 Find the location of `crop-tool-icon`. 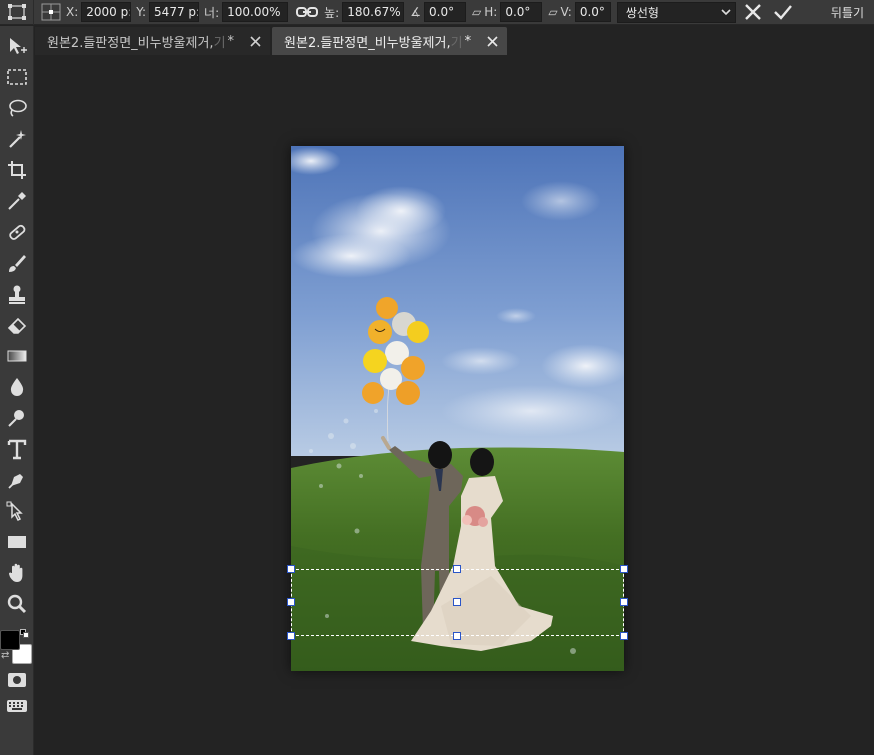

crop-tool-icon is located at coordinates (17, 170).